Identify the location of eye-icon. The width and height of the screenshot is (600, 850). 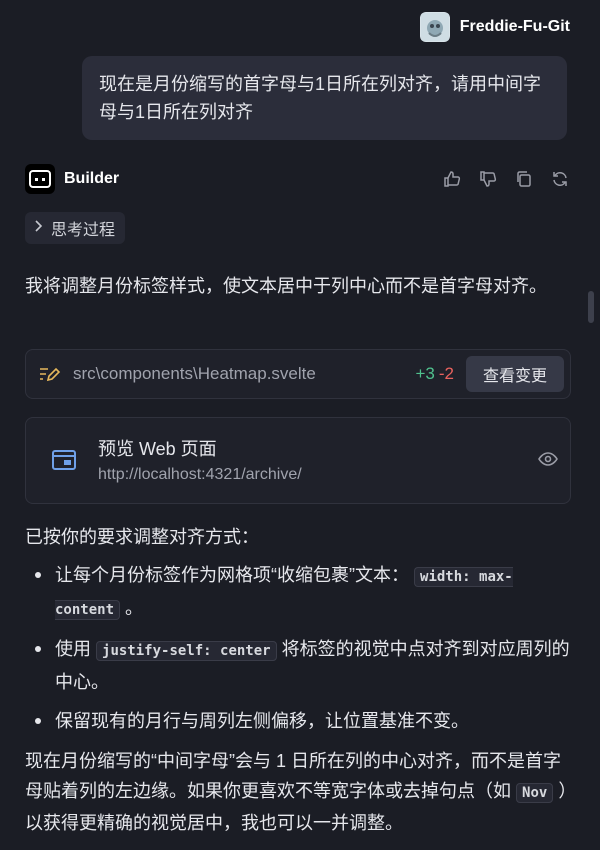
(548, 459).